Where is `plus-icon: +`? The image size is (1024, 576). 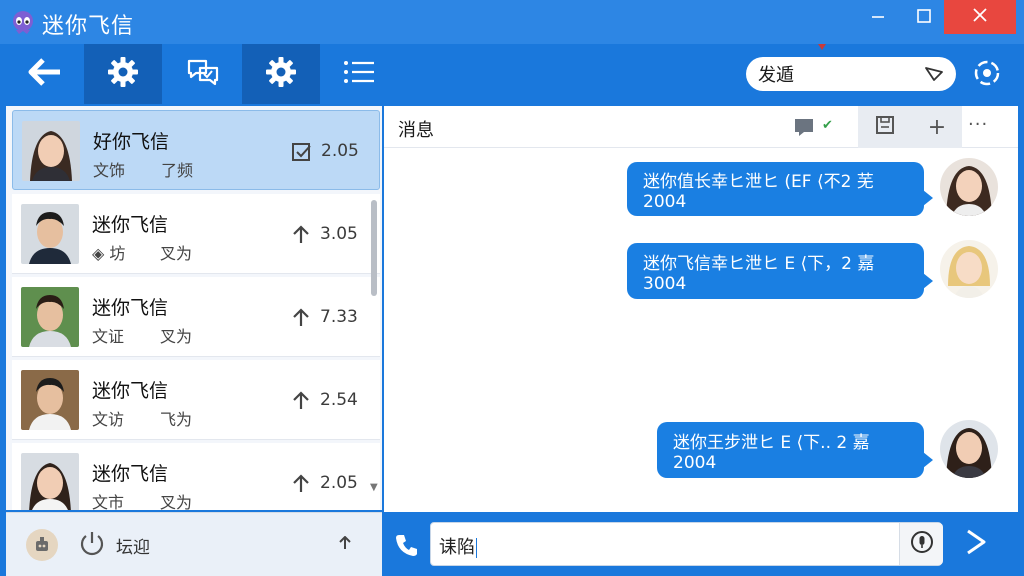 plus-icon: + is located at coordinates (937, 127).